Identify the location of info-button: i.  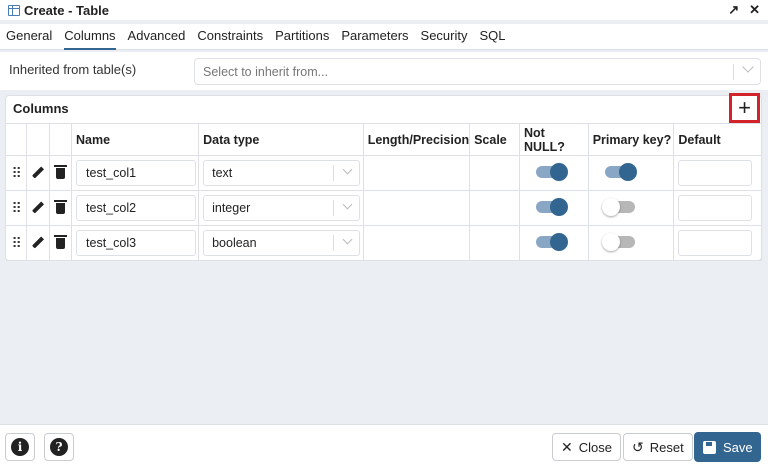
(20, 447).